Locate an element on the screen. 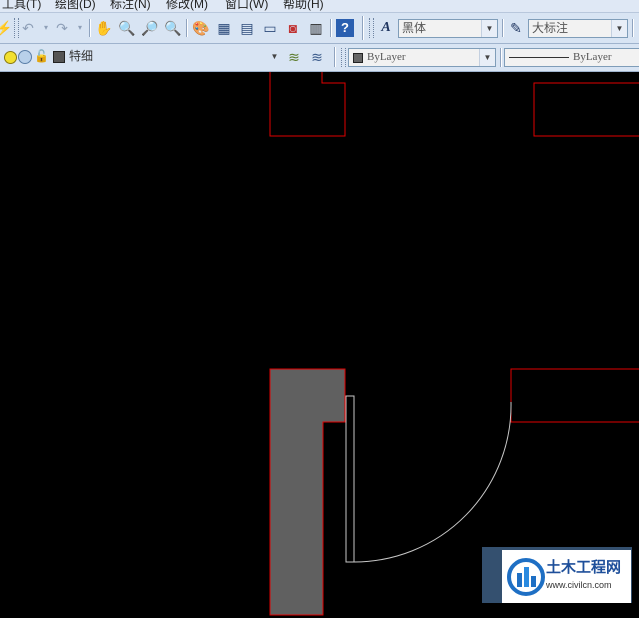 The image size is (639, 618). text-style-icon: A is located at coordinates (386, 28).